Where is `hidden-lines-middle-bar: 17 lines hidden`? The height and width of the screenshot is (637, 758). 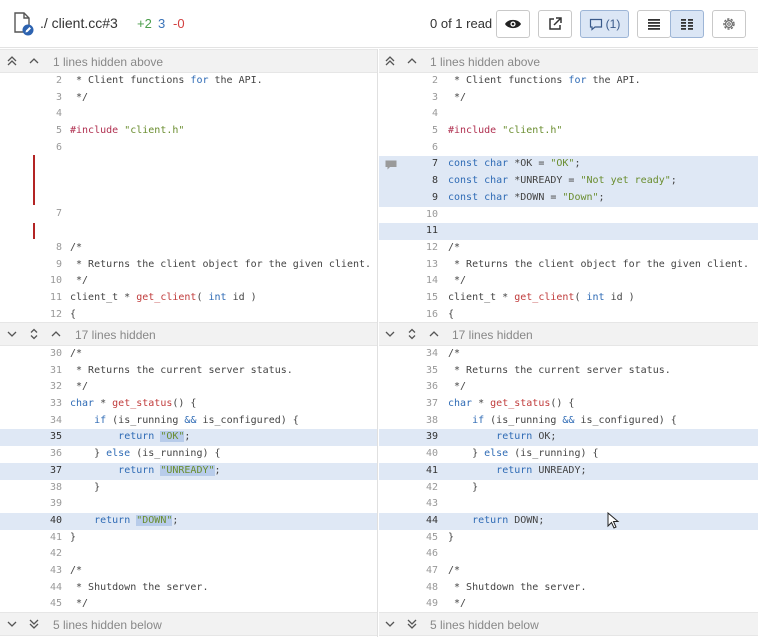
hidden-lines-middle-bar: 17 lines hidden is located at coordinates (568, 334).